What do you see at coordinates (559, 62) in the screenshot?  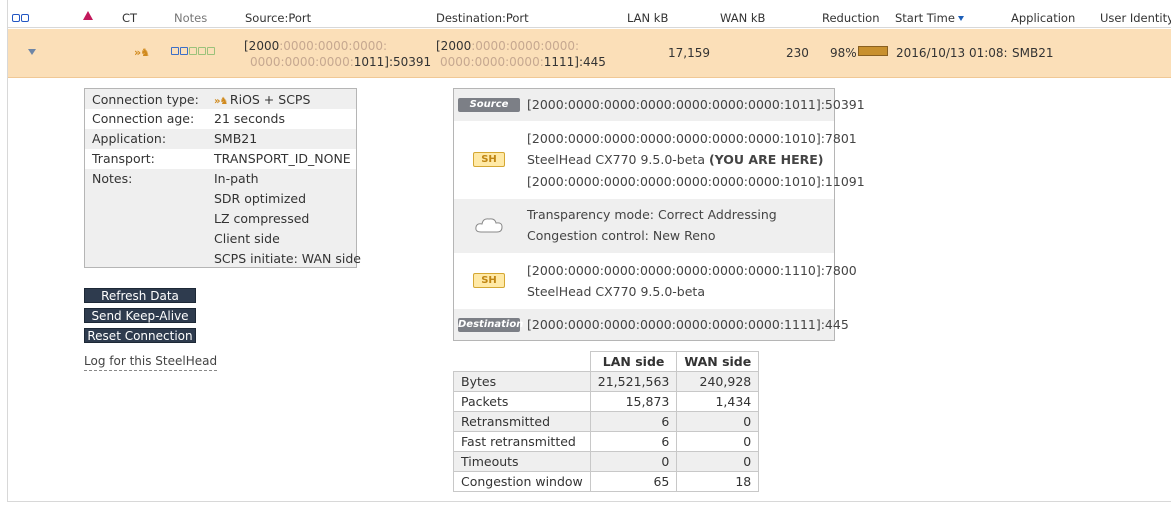 I see `dst-b: 1111` at bounding box center [559, 62].